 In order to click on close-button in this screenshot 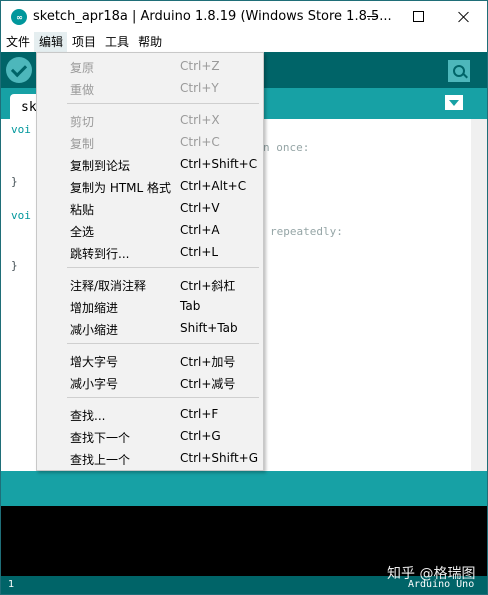, I will do `click(464, 16)`.